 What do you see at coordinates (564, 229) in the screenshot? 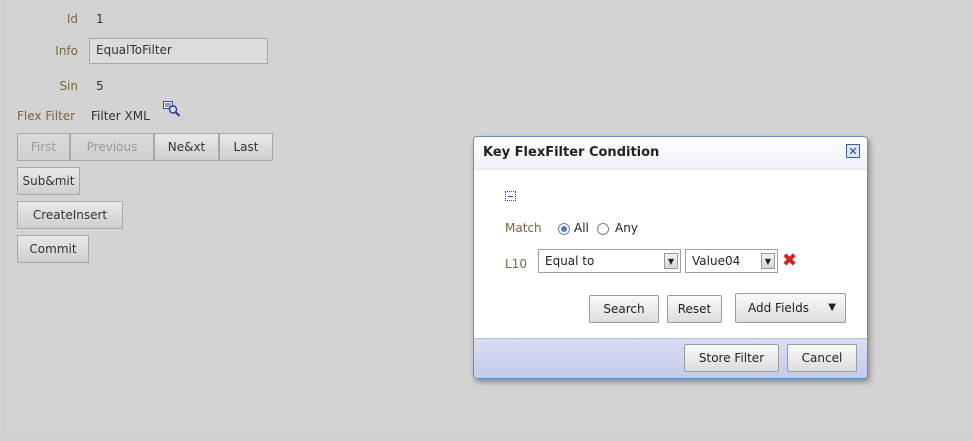
I see `match-all-radio` at bounding box center [564, 229].